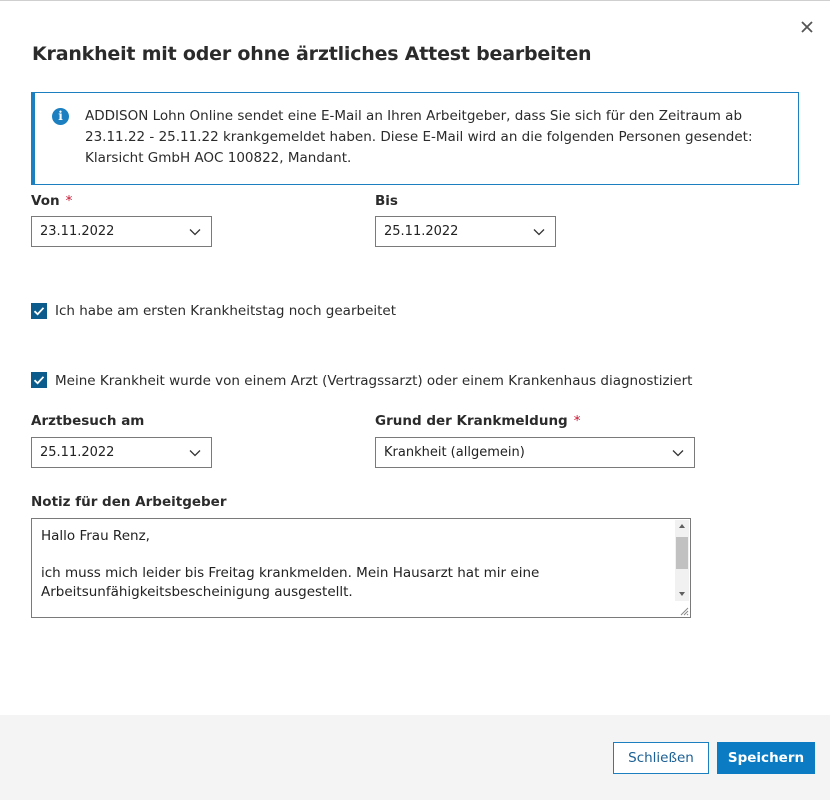 The image size is (830, 800). What do you see at coordinates (415, 757) in the screenshot?
I see `dialog-footer: Schließen Speichern` at bounding box center [415, 757].